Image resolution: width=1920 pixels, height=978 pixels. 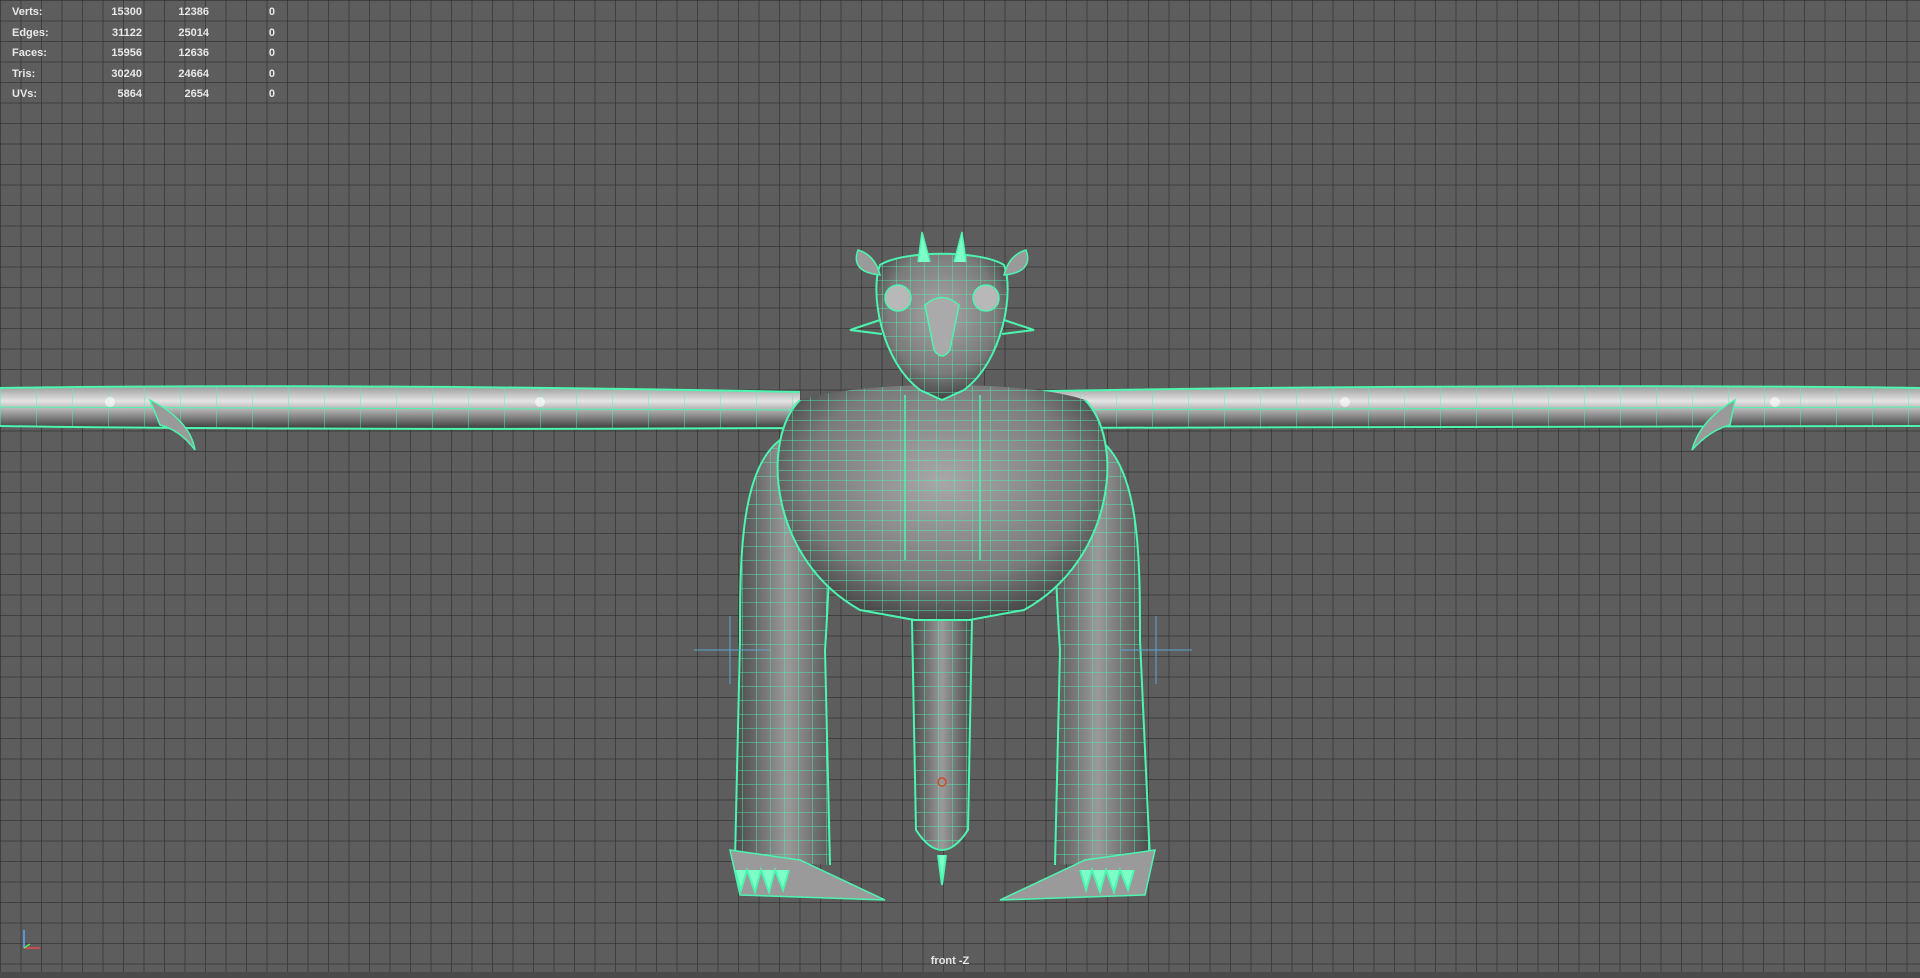 I want to click on axis-gizmo-icon, so click(x=31, y=939).